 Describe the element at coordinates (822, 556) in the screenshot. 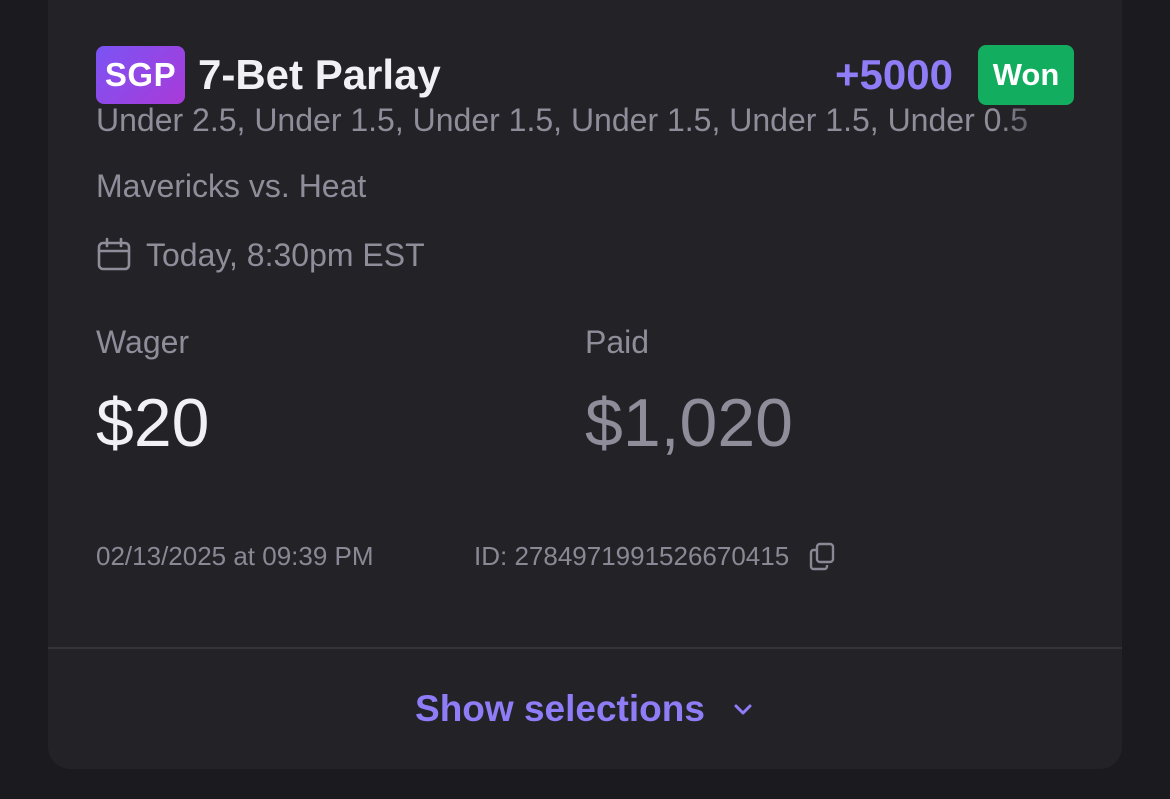

I see `copy-icon` at that location.